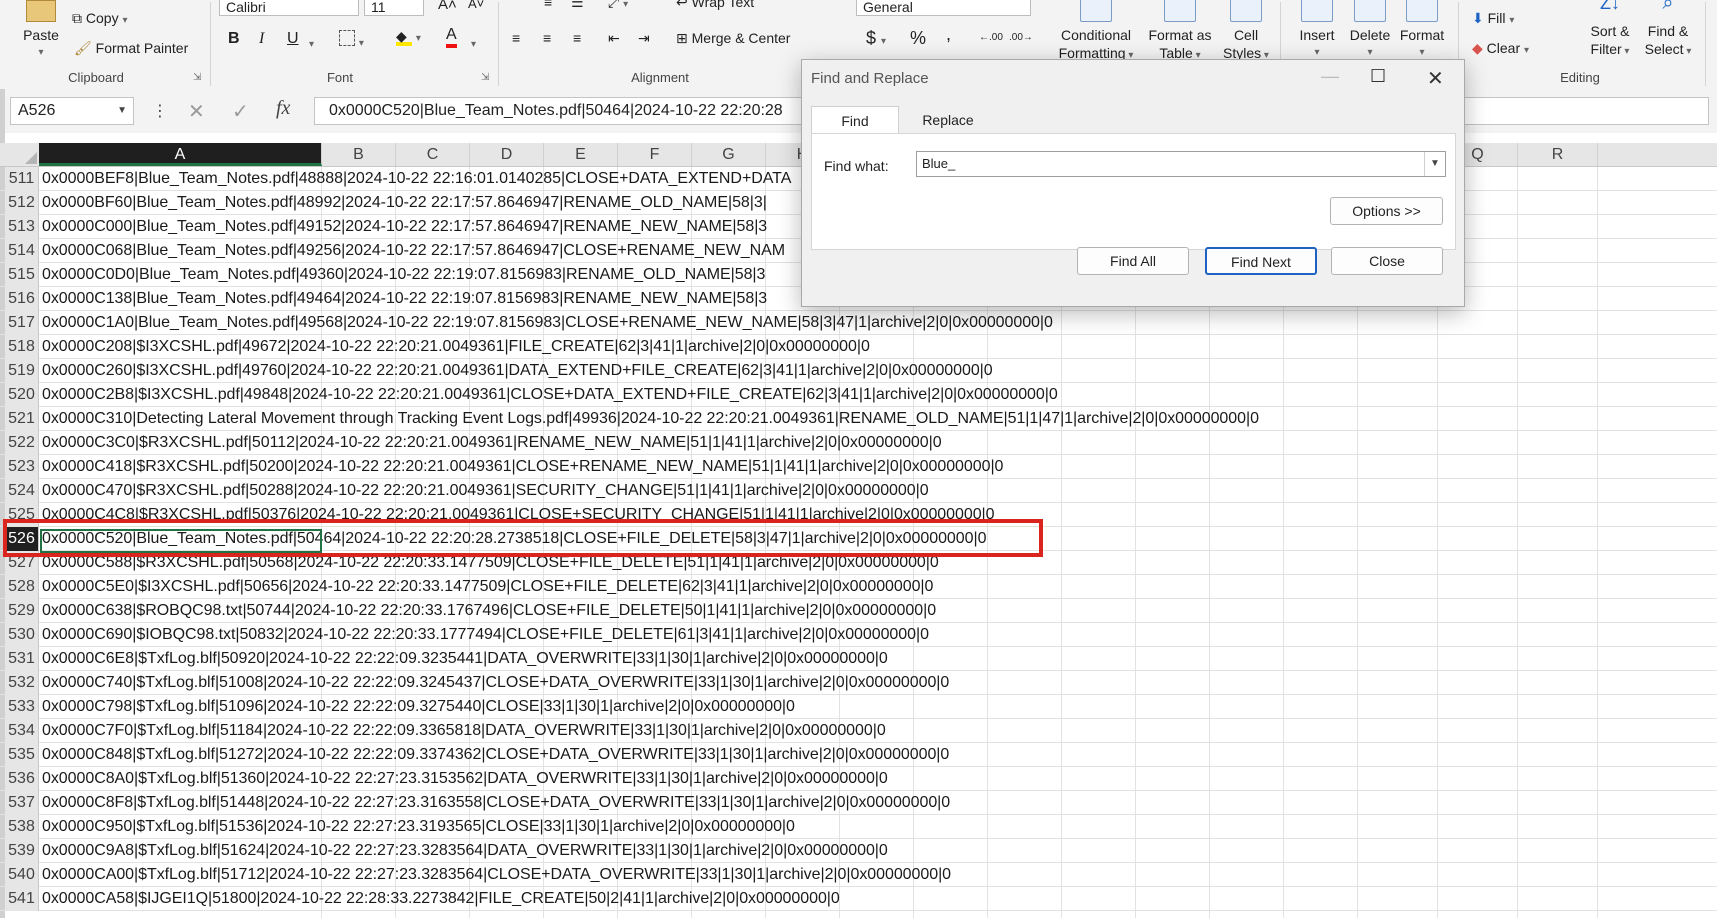  Describe the element at coordinates (131, 48) in the screenshot. I see `format-painter-button: 🖌 Format Painter` at that location.